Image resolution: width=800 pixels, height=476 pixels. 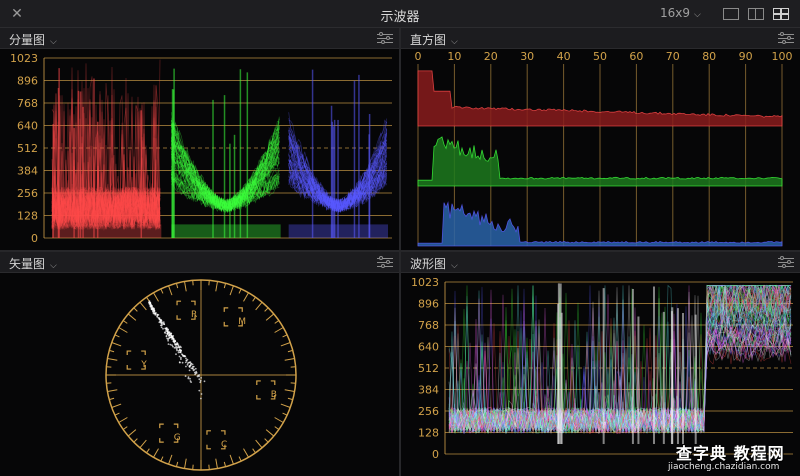 I want to click on waveform-panel-header: 波形图 ⌵, so click(x=600, y=262).